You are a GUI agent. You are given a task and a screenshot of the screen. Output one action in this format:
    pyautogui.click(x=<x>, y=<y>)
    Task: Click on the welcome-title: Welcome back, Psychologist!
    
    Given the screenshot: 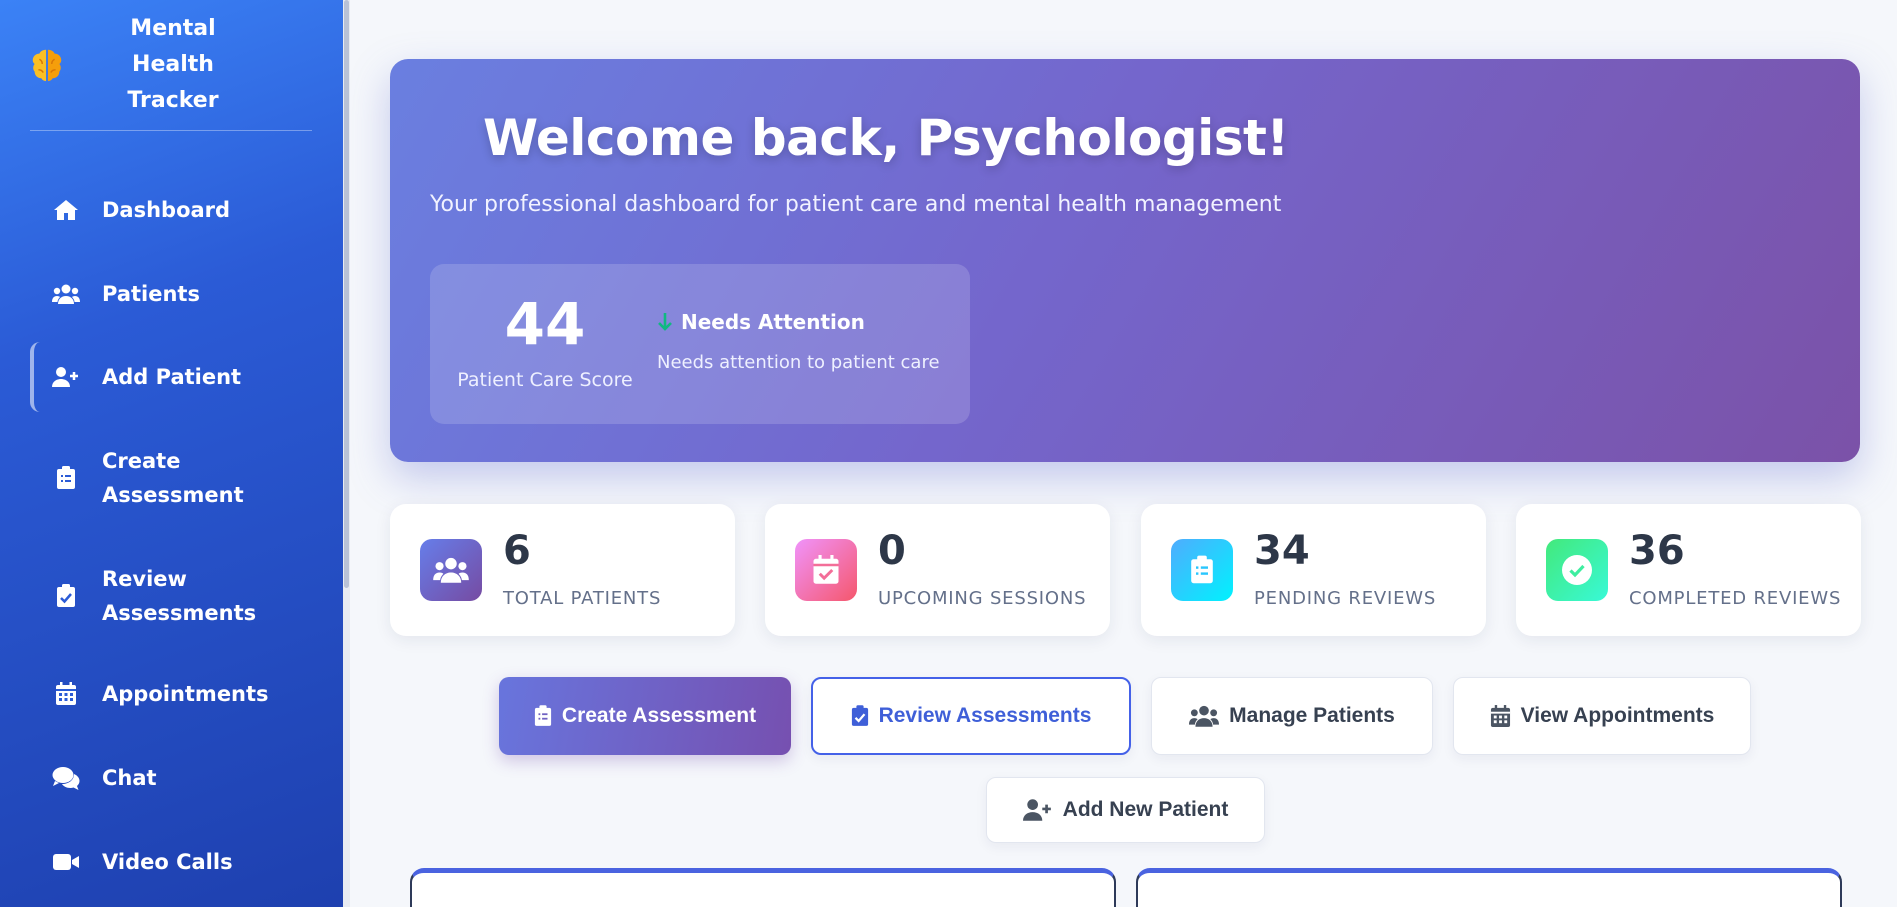 What is the action you would take?
    pyautogui.click(x=886, y=138)
    